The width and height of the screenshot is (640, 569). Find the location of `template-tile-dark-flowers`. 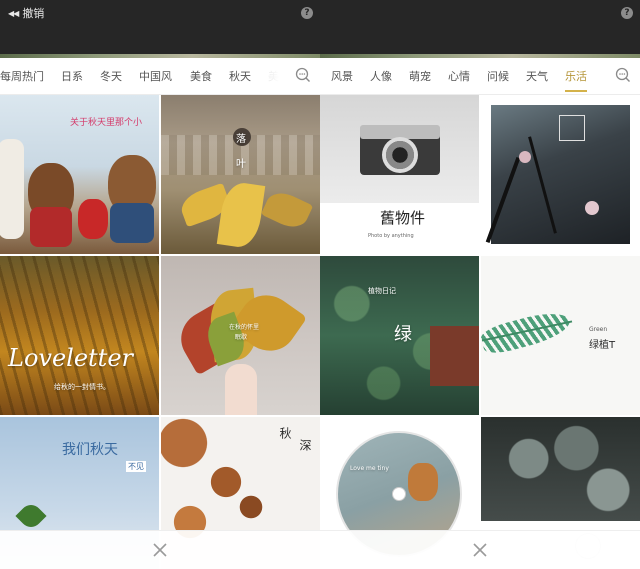

template-tile-dark-flowers is located at coordinates (560, 174).